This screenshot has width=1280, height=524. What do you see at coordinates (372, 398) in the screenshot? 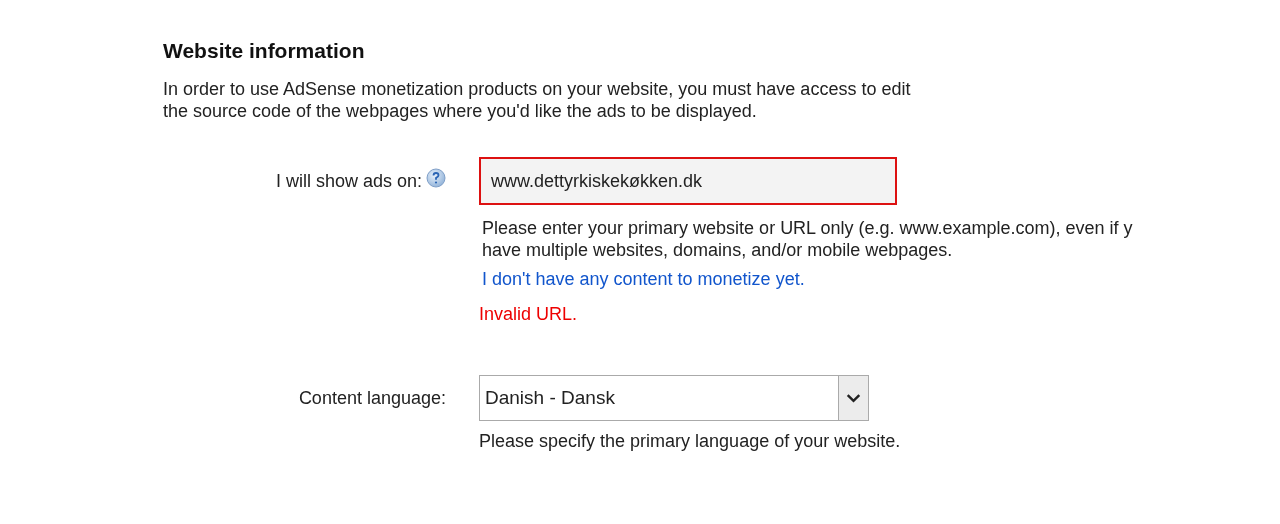
I see `field-label: Content language:` at bounding box center [372, 398].